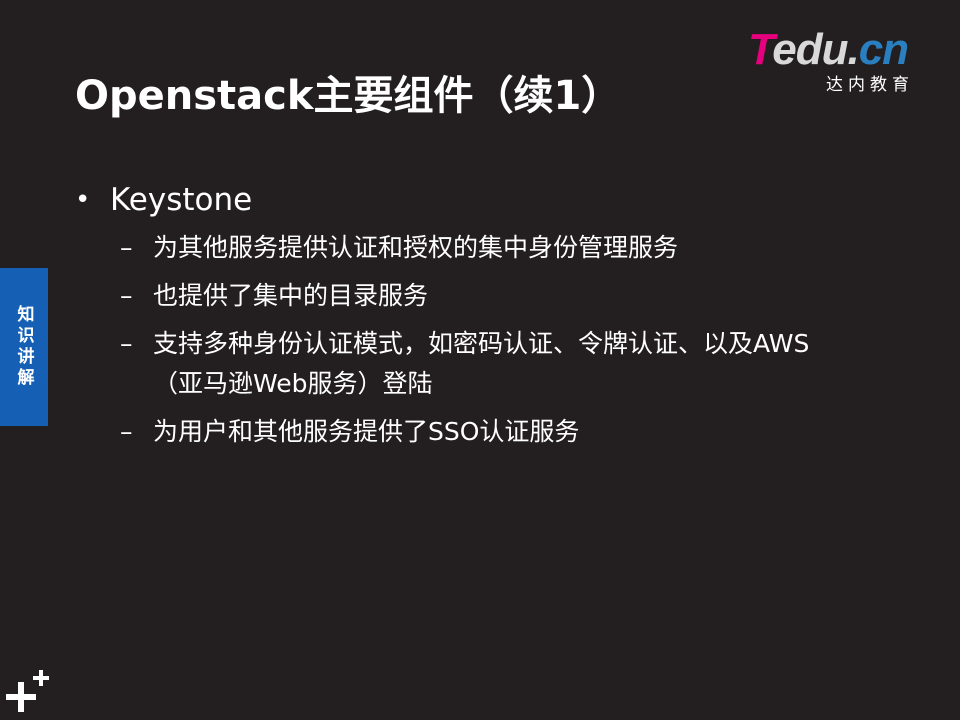  Describe the element at coordinates (883, 49) in the screenshot. I see `logo-letters-cn: cn` at that location.